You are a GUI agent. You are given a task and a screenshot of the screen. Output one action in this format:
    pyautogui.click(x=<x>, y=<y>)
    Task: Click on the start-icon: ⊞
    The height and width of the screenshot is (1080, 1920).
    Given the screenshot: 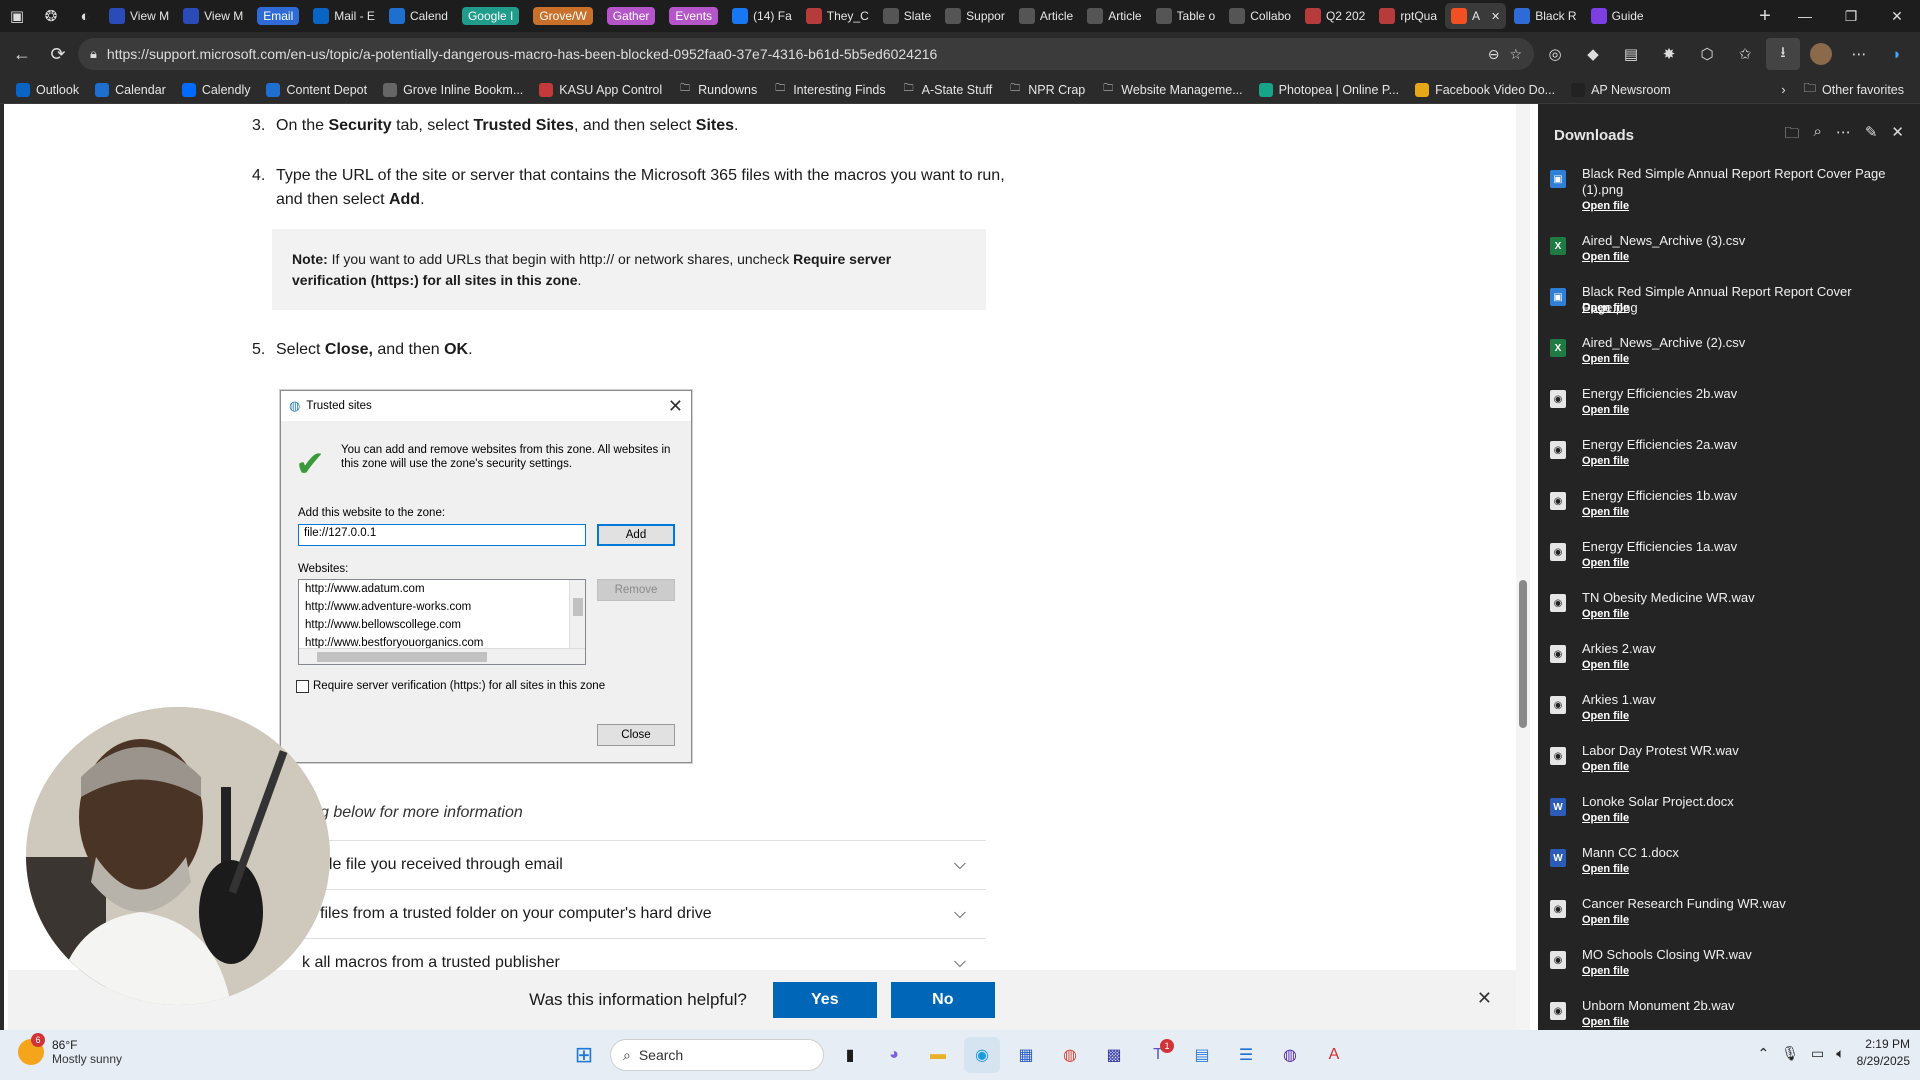 What is the action you would take?
    pyautogui.click(x=584, y=1055)
    